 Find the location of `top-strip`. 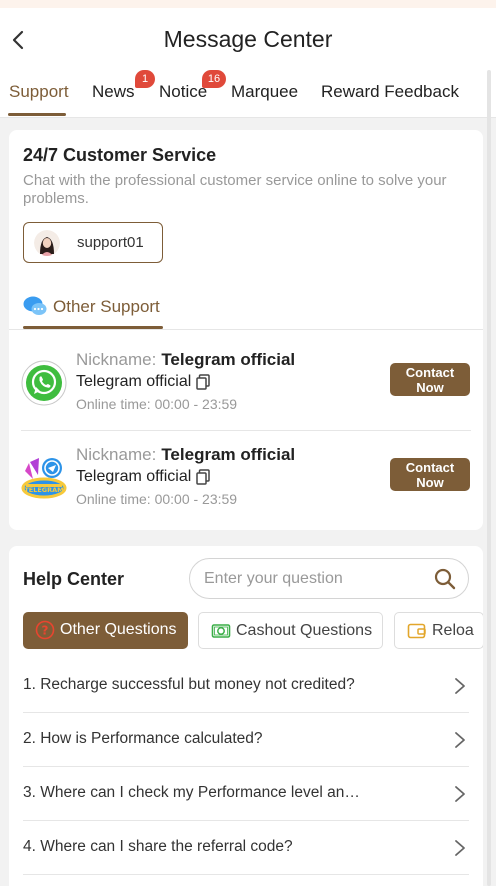

top-strip is located at coordinates (248, 4).